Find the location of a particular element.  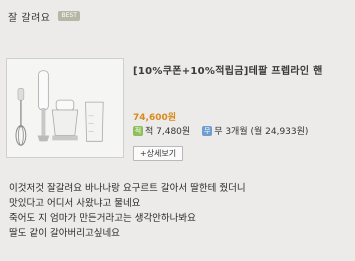

comment-line: 이것저것 잘갈려요 바나나랑 요구르트 갈아서 딸한테 줬더니 is located at coordinates (127, 188).